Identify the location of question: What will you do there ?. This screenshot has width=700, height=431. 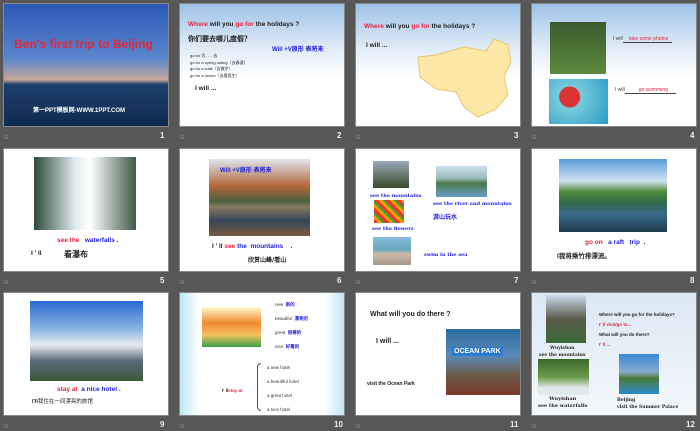
(410, 314).